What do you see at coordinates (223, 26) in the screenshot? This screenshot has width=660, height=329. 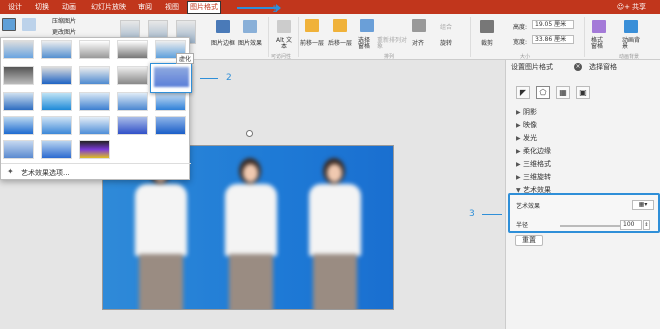 I see `picture-border-icon` at bounding box center [223, 26].